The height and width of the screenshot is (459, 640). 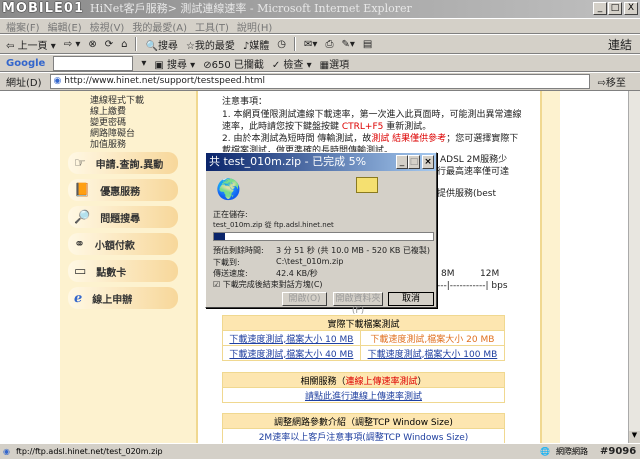 What do you see at coordinates (620, 44) in the screenshot?
I see `links-button: 連結` at bounding box center [620, 44].